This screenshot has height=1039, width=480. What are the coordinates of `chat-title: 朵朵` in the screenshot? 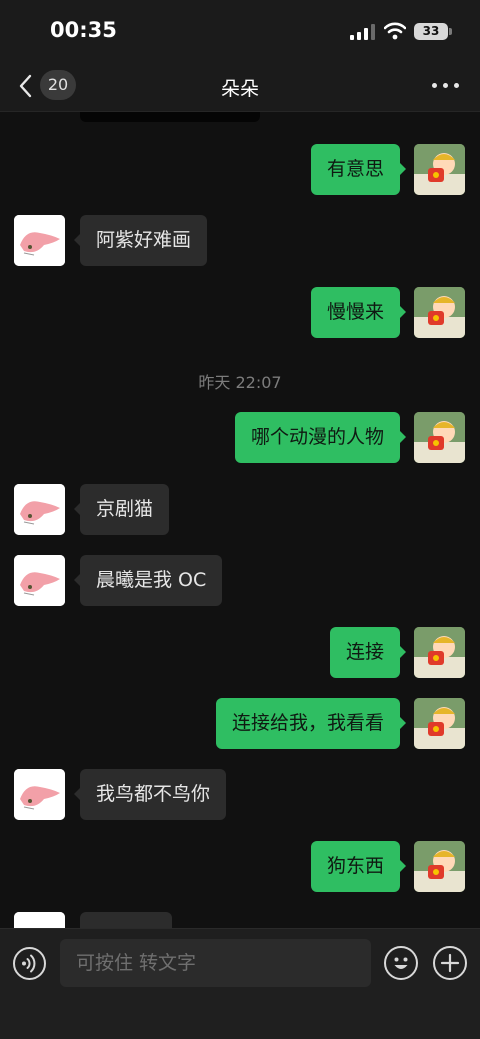 It's located at (239, 89).